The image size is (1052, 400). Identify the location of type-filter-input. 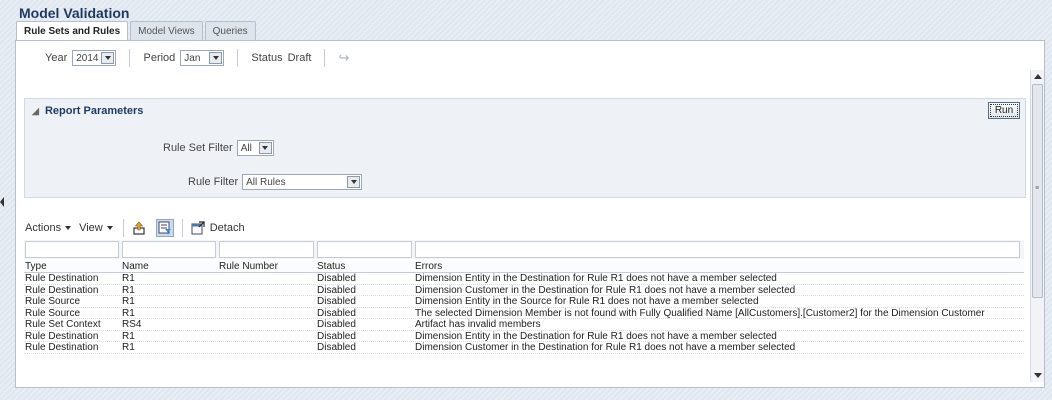
(72, 249).